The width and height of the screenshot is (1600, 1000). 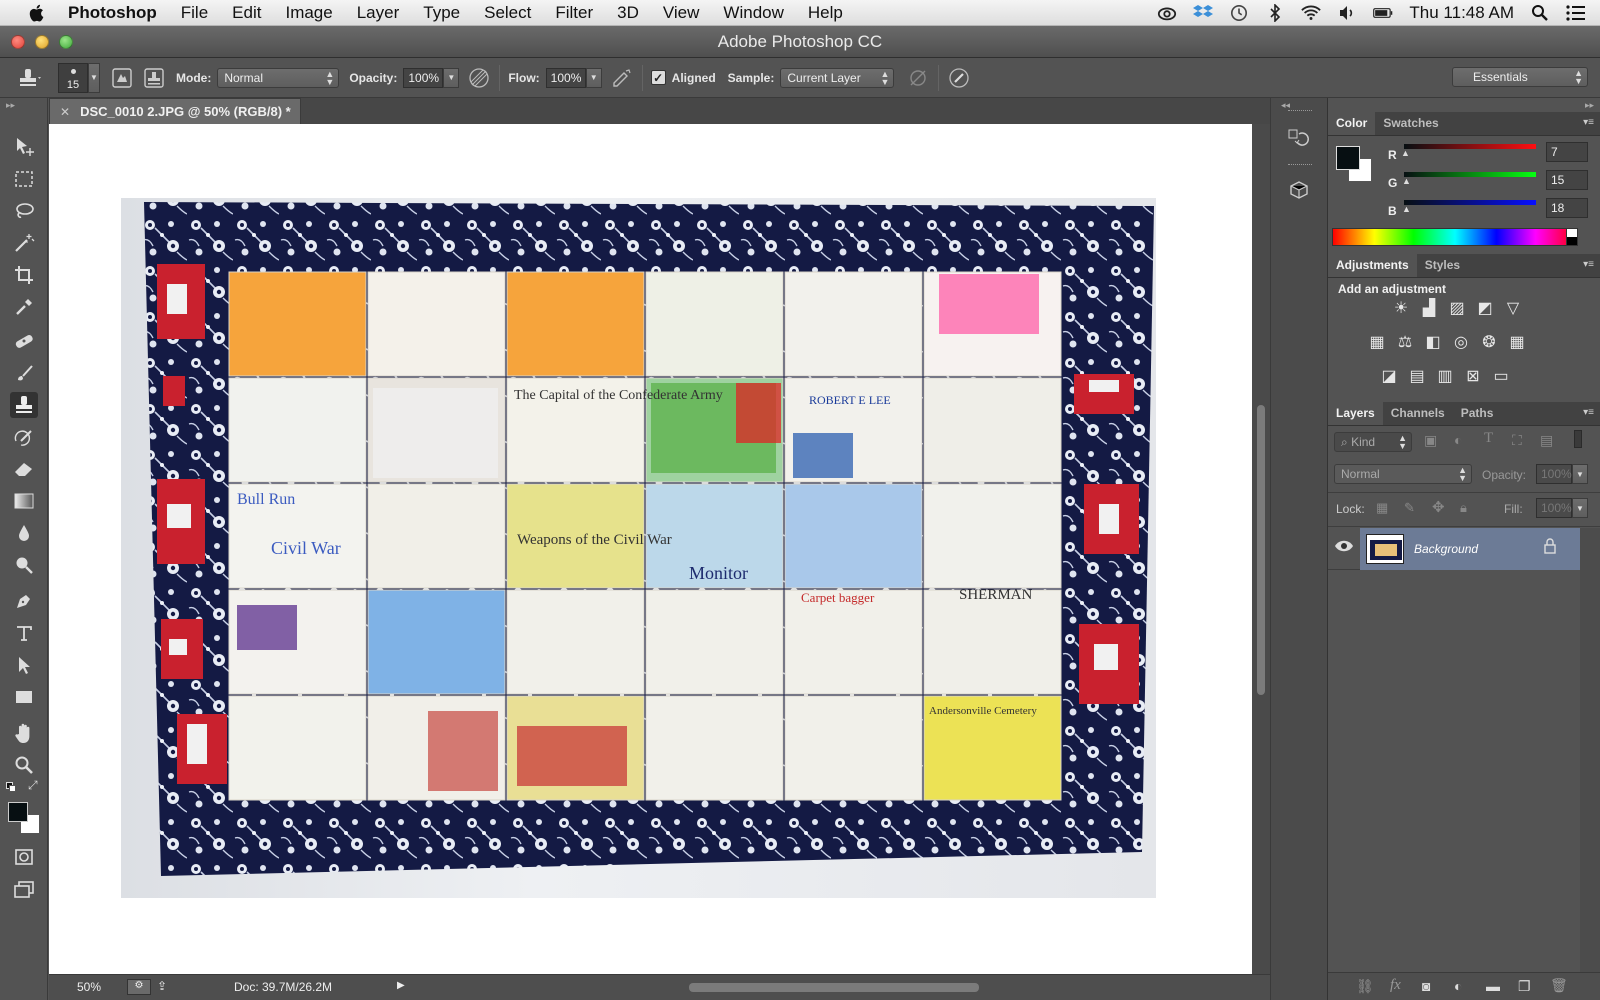 I want to click on lock-image-icon: ✎, so click(x=1409, y=508).